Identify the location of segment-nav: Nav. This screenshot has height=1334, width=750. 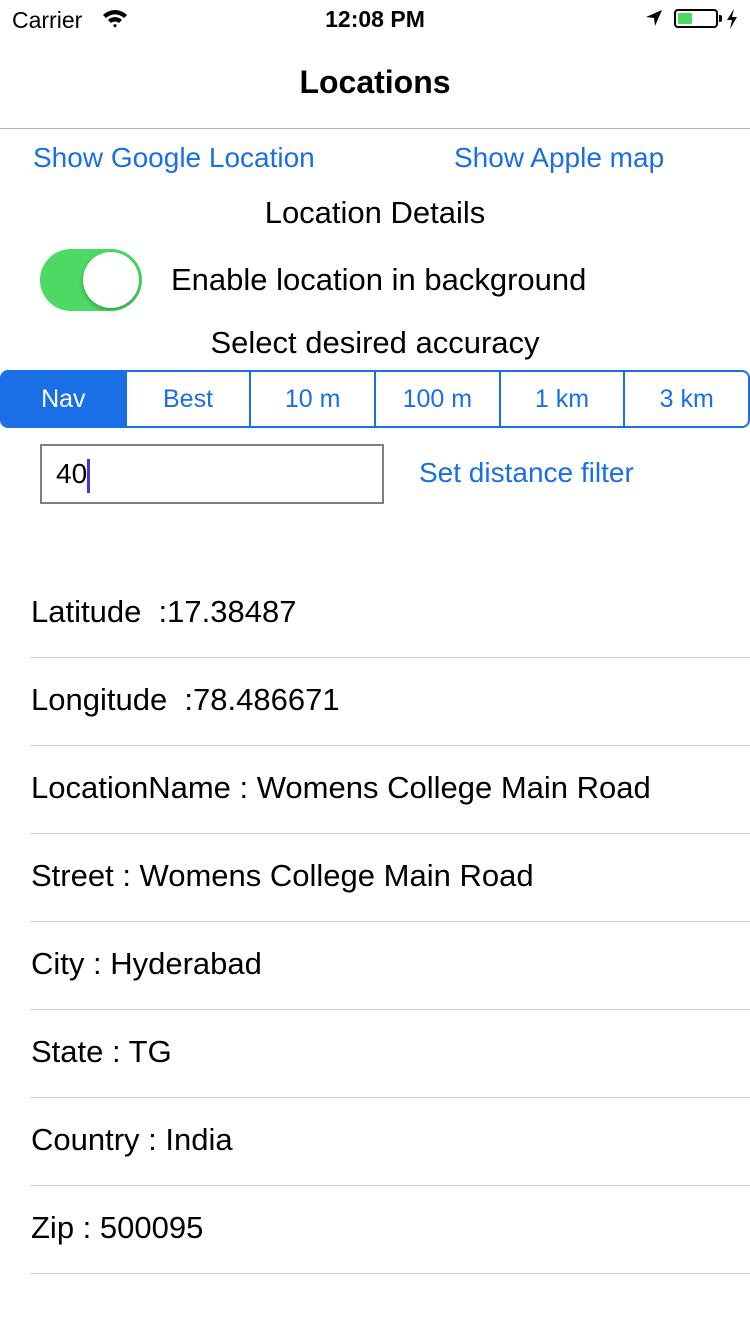
(63, 399).